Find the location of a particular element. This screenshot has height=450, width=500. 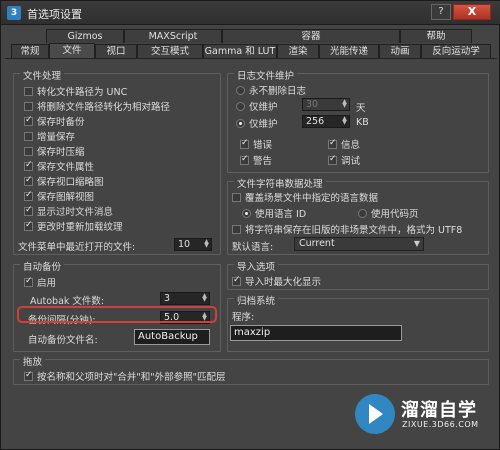

archive-program-input: maxzip is located at coordinates (316, 333).